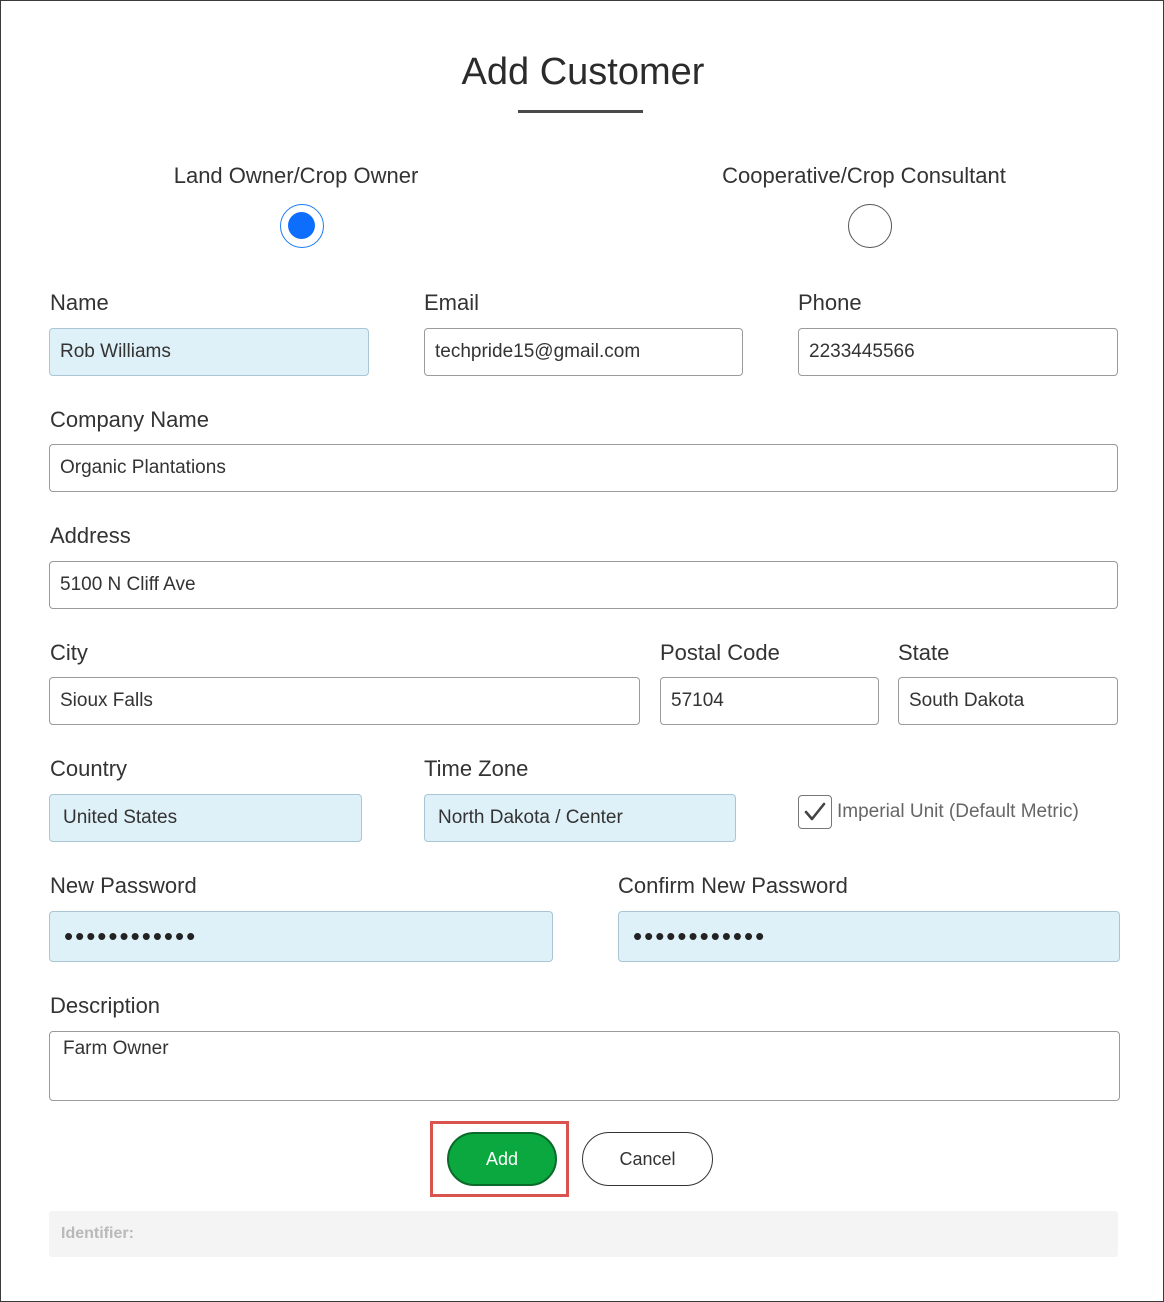  Describe the element at coordinates (502, 1159) in the screenshot. I see `add-button: Add` at that location.